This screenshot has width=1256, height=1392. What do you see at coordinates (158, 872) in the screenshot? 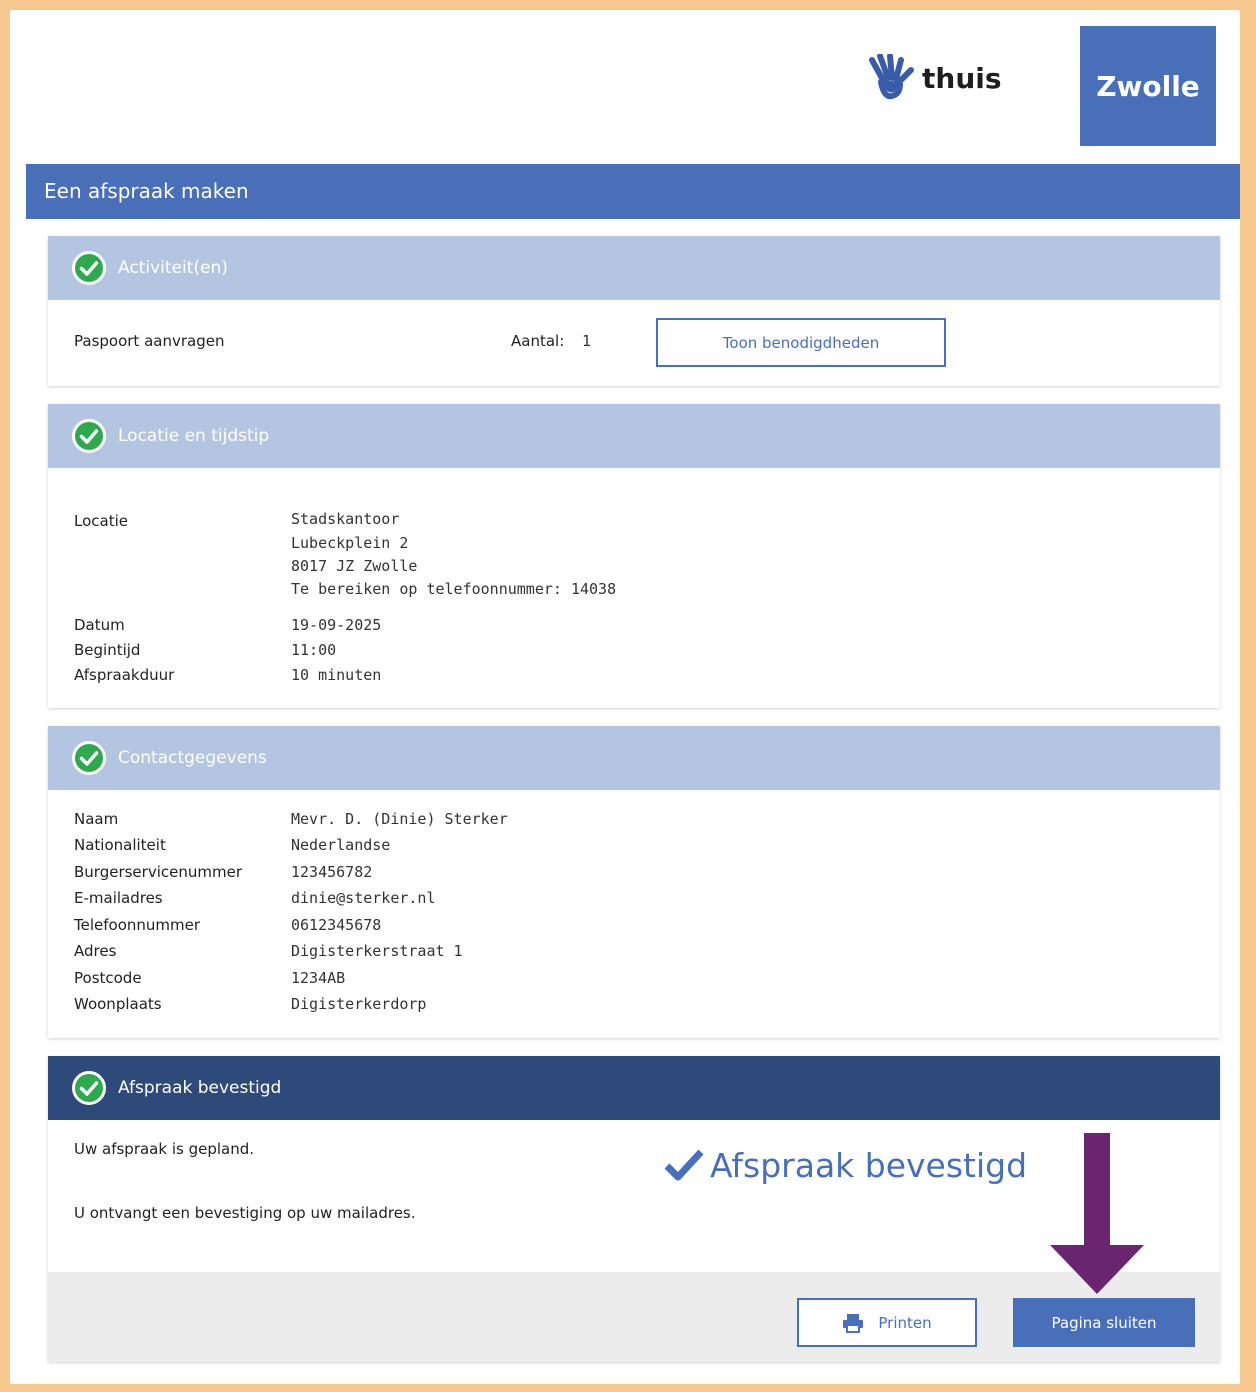
I see `contact-label: Burgerservicenummer` at bounding box center [158, 872].